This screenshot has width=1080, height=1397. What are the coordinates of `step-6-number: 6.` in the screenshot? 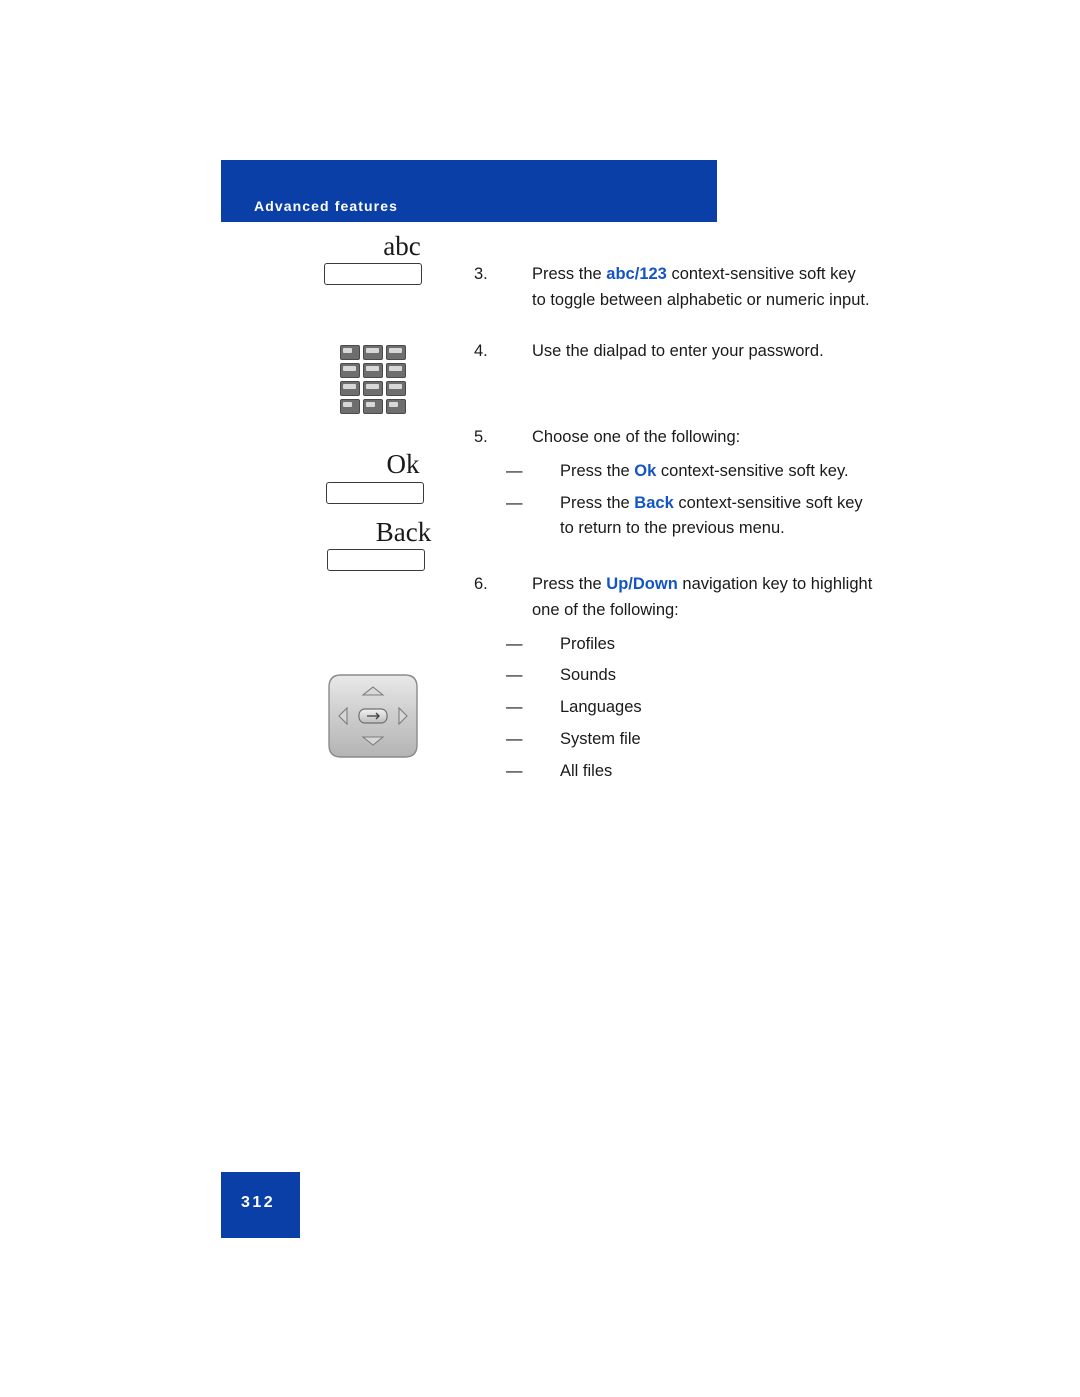 It's located at (481, 584).